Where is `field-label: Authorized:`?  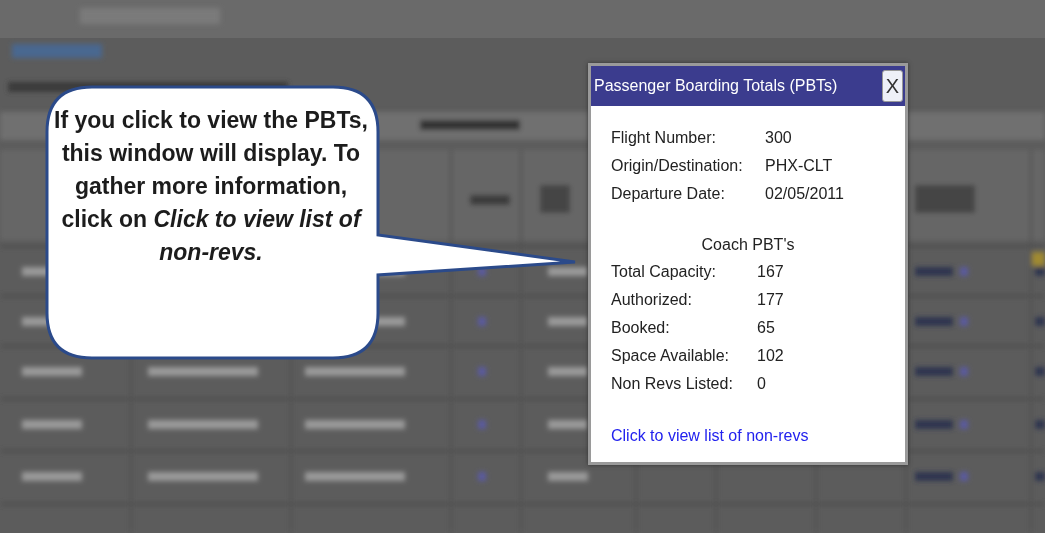
field-label: Authorized: is located at coordinates (652, 299).